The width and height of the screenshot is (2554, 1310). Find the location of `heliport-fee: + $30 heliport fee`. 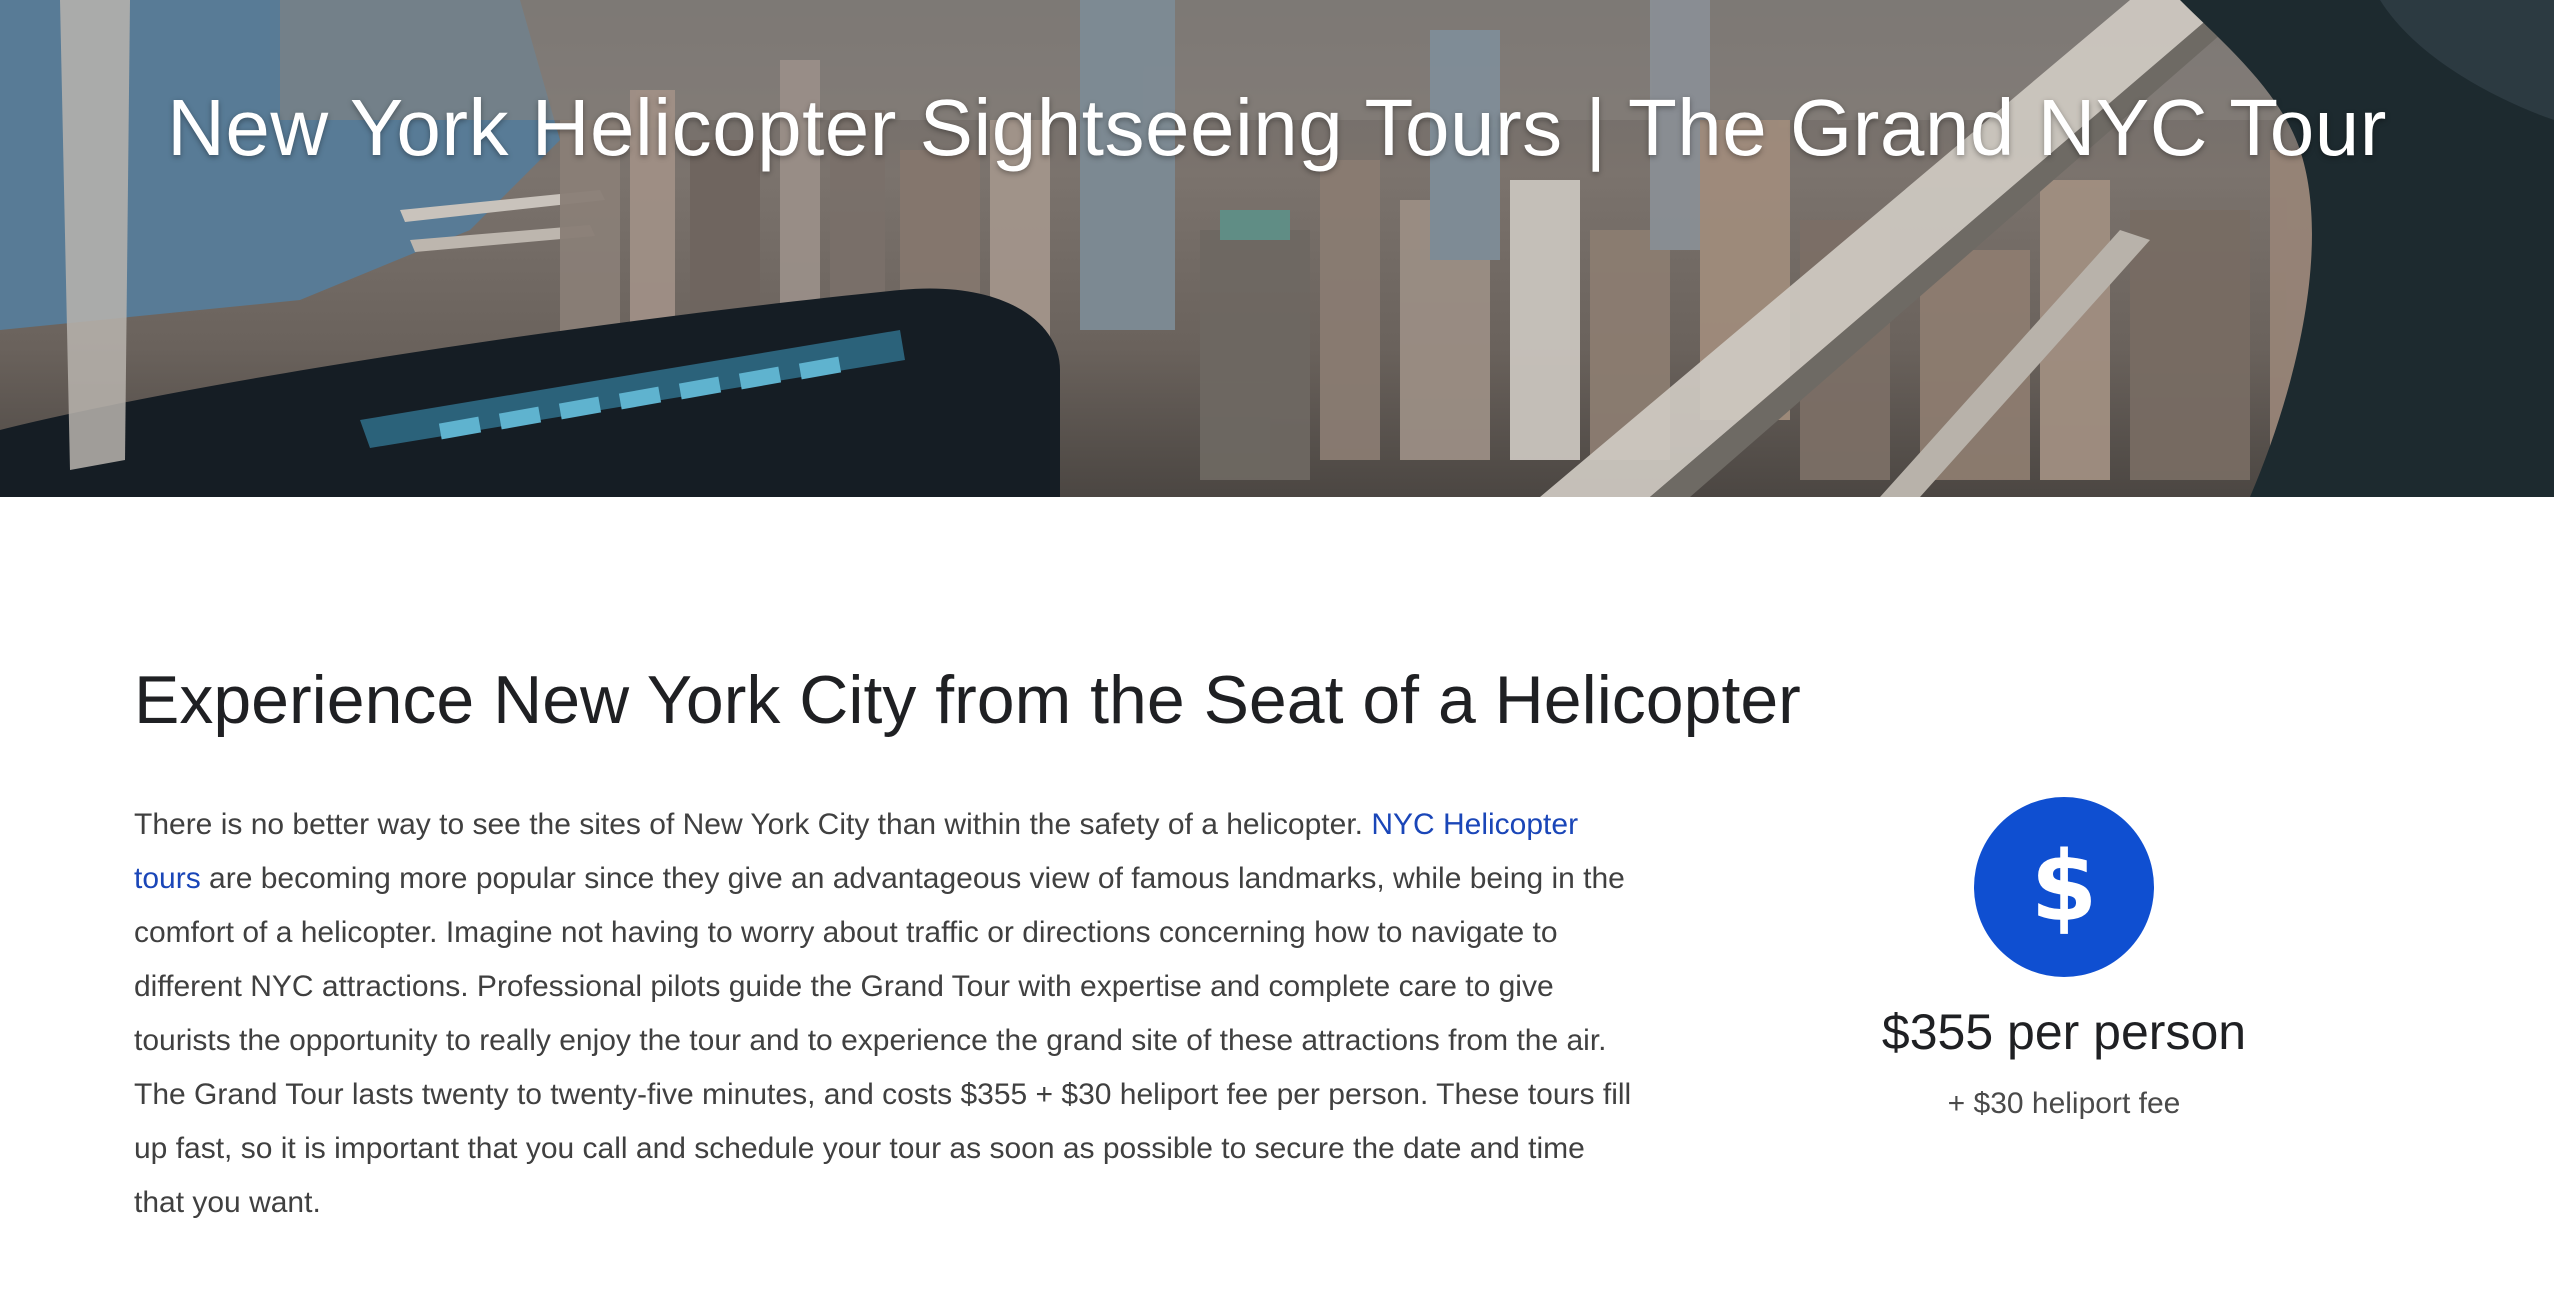

heliport-fee: + $30 heliport fee is located at coordinates (2064, 1103).